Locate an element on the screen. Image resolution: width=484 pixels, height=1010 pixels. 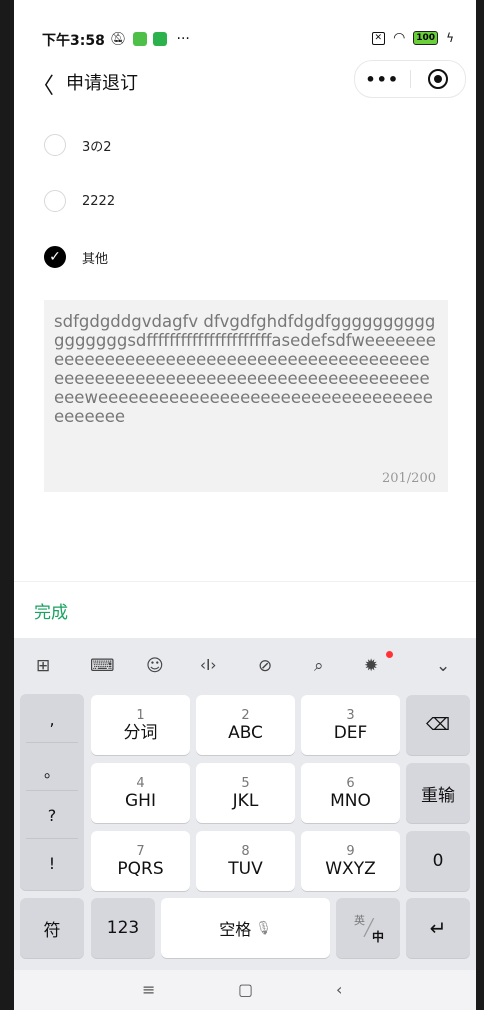
key-label: TUV is located at coordinates (245, 868).